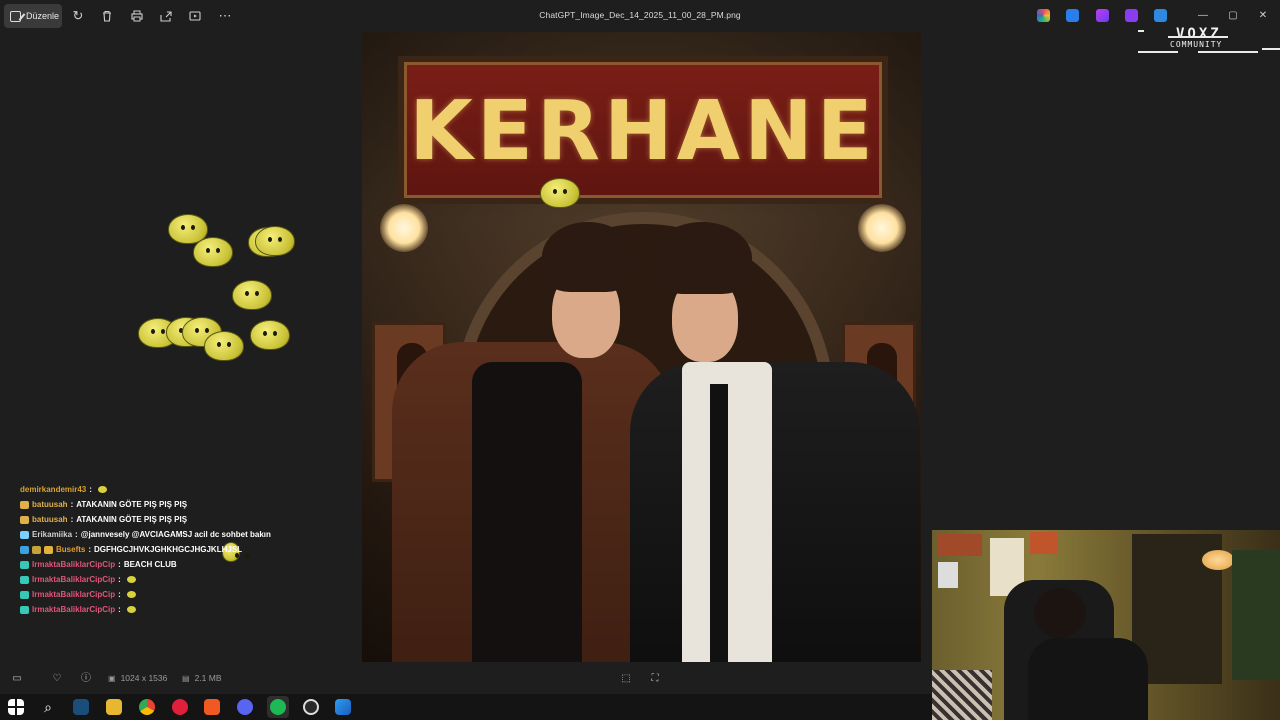  I want to click on photos-icon, so click(343, 707).